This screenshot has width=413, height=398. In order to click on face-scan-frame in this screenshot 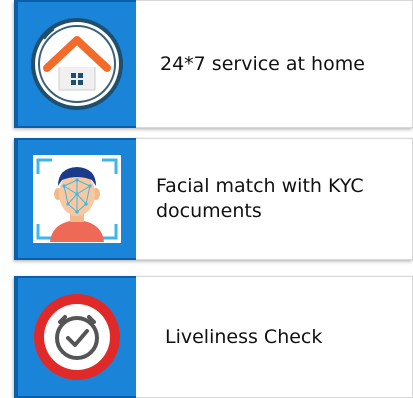, I will do `click(77, 199)`.